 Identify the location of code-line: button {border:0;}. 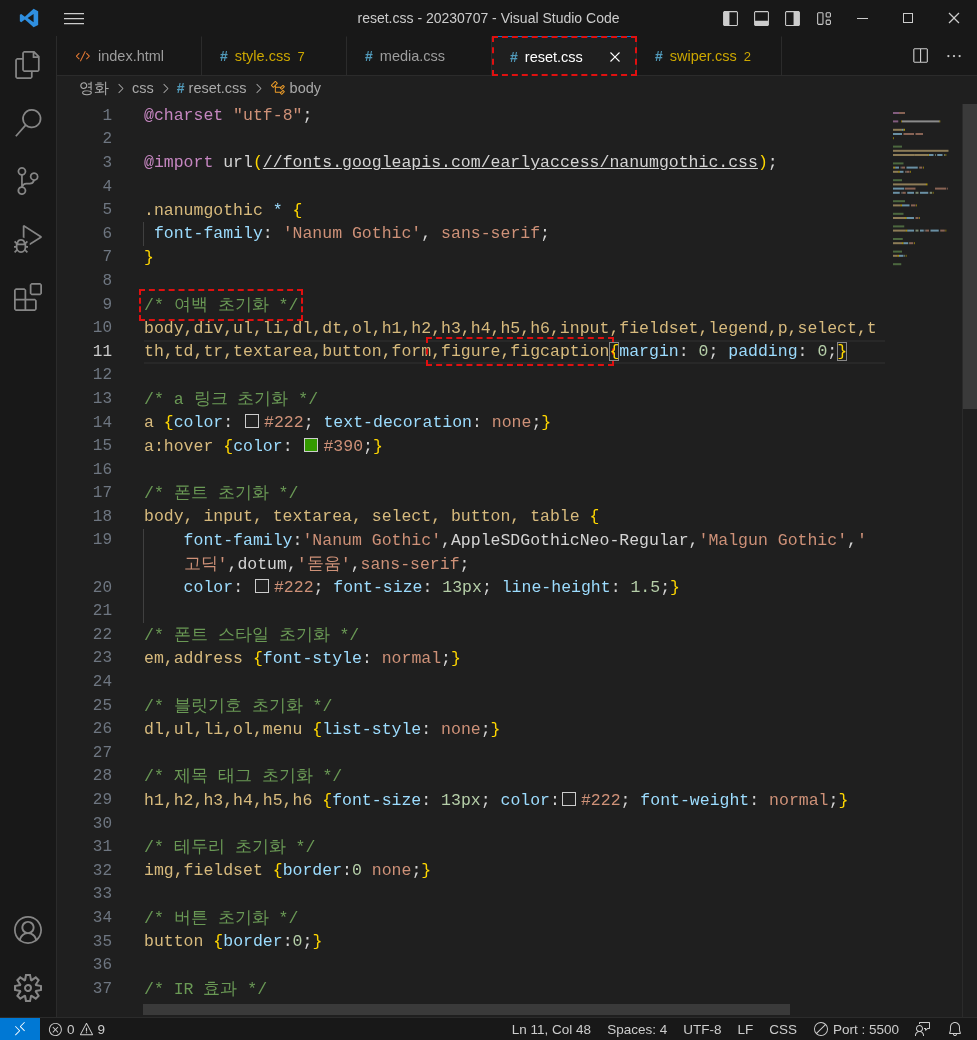
(233, 942).